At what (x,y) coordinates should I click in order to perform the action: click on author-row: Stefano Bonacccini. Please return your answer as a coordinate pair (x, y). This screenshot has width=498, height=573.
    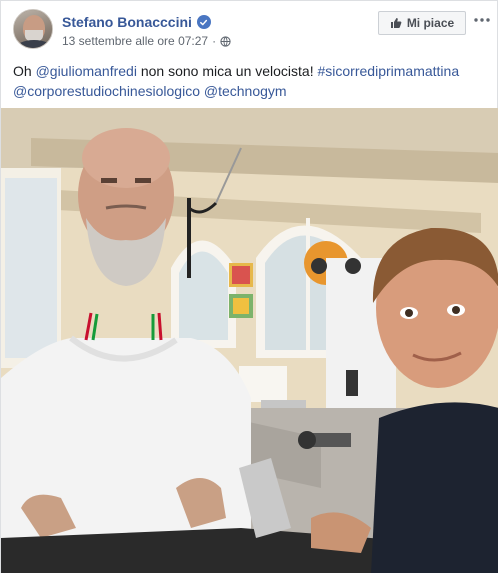
    Looking at the image, I should click on (136, 22).